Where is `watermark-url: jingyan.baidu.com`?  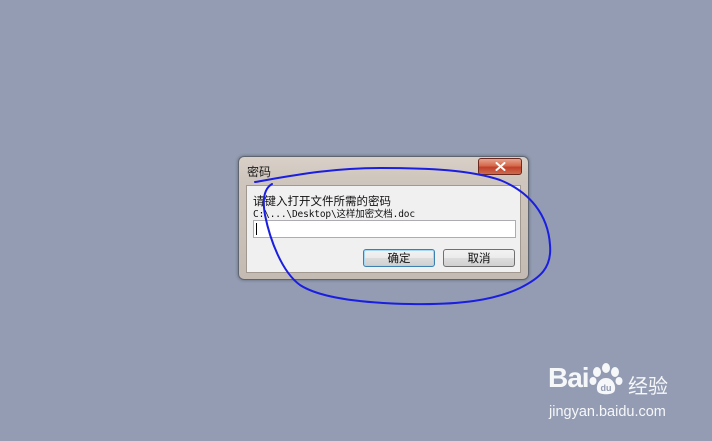 watermark-url: jingyan.baidu.com is located at coordinates (607, 412).